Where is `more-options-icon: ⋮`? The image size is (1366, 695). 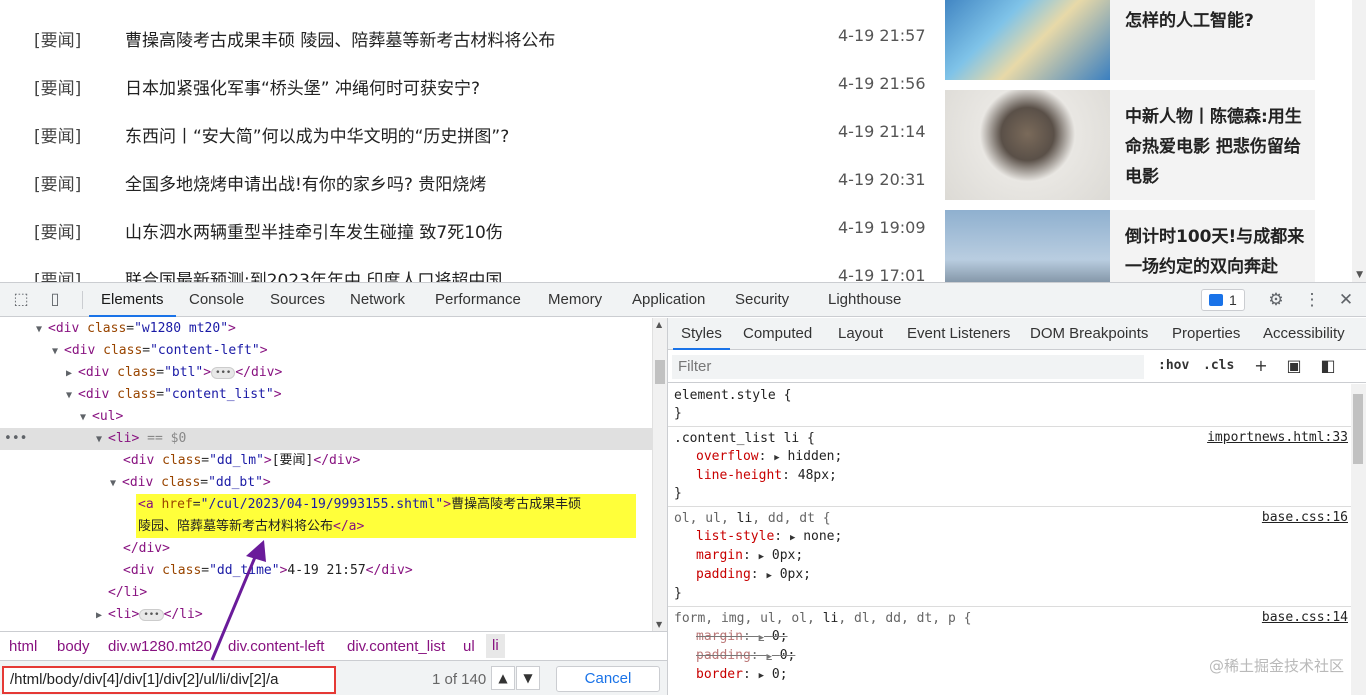 more-options-icon: ⋮ is located at coordinates (1312, 300).